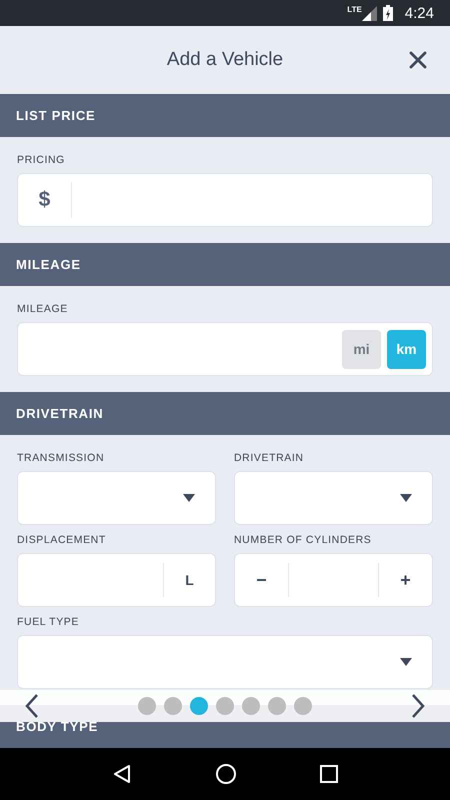  I want to click on back-button, so click(122, 774).